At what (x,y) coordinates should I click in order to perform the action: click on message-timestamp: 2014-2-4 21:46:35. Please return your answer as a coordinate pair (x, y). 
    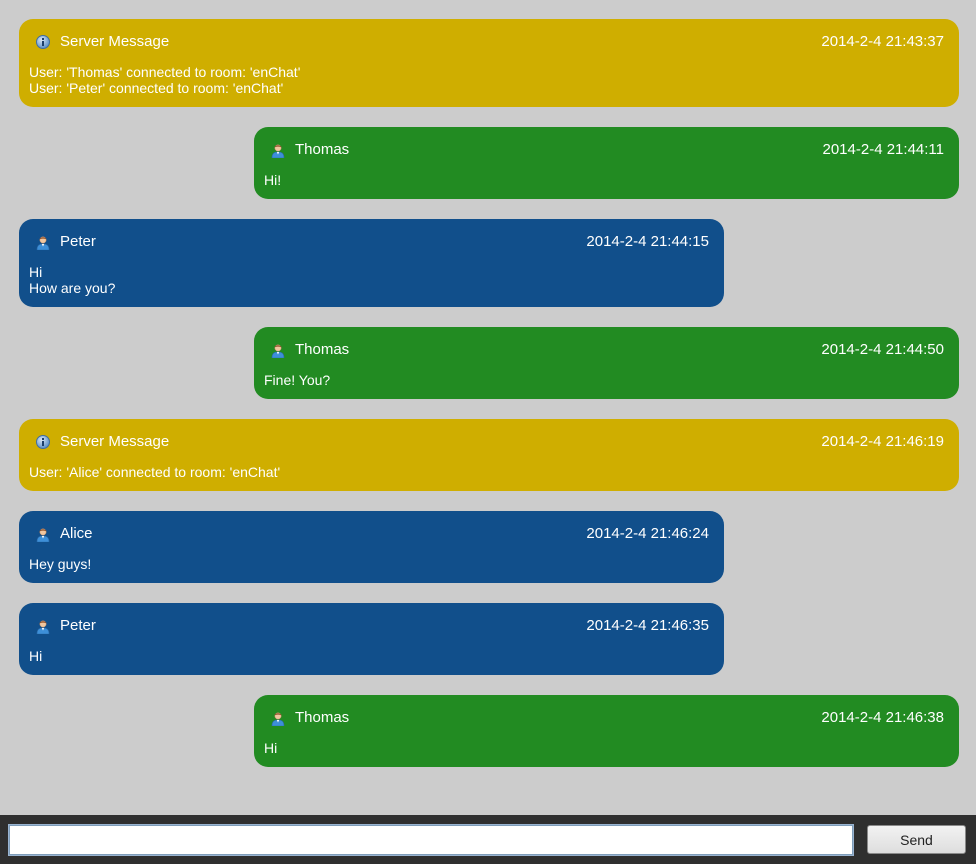
    Looking at the image, I should click on (647, 625).